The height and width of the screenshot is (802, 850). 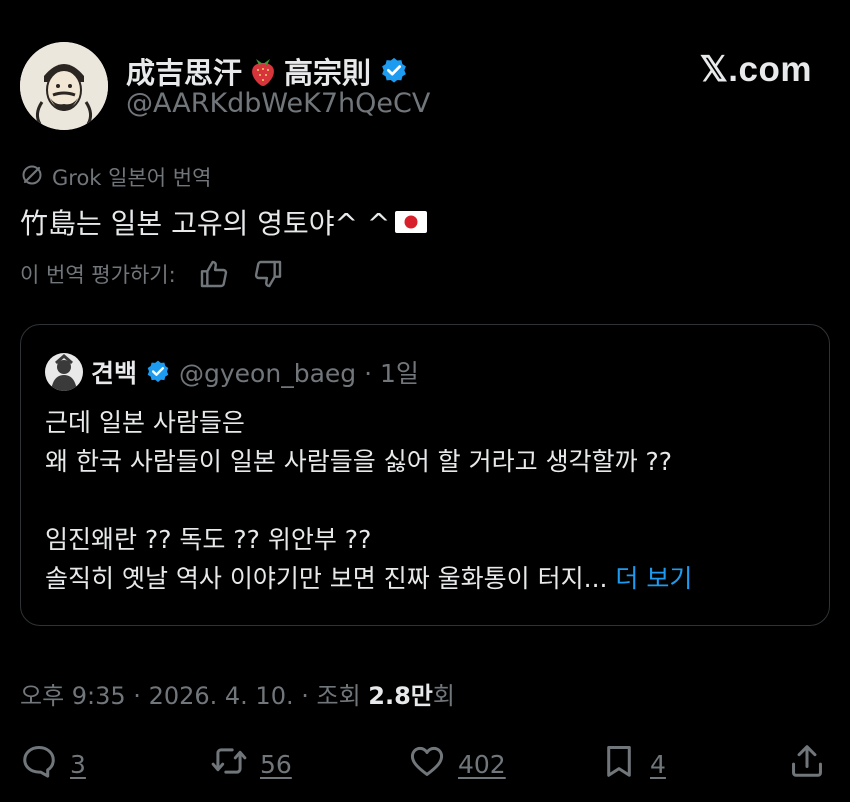 What do you see at coordinates (114, 372) in the screenshot?
I see `quoted-author-name: 견백` at bounding box center [114, 372].